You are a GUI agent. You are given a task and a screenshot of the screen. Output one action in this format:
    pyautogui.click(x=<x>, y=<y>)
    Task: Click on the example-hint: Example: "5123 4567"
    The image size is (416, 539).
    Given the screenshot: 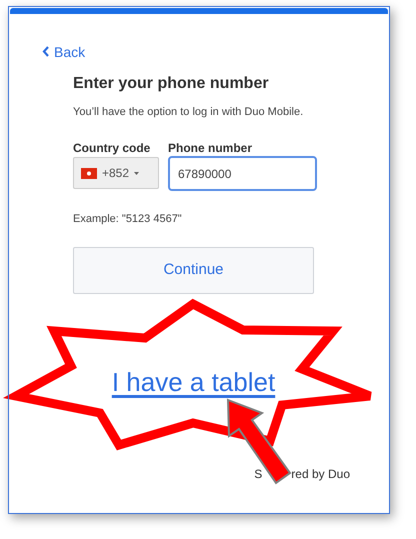 What is the action you would take?
    pyautogui.click(x=128, y=219)
    